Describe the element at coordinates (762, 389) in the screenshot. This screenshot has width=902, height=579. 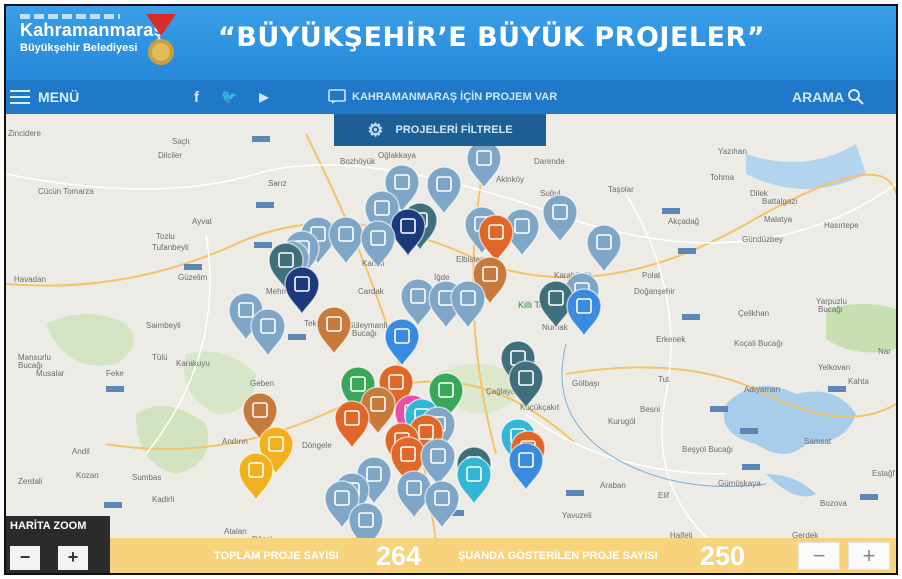
I see `svg-text: Adıyaman` at that location.